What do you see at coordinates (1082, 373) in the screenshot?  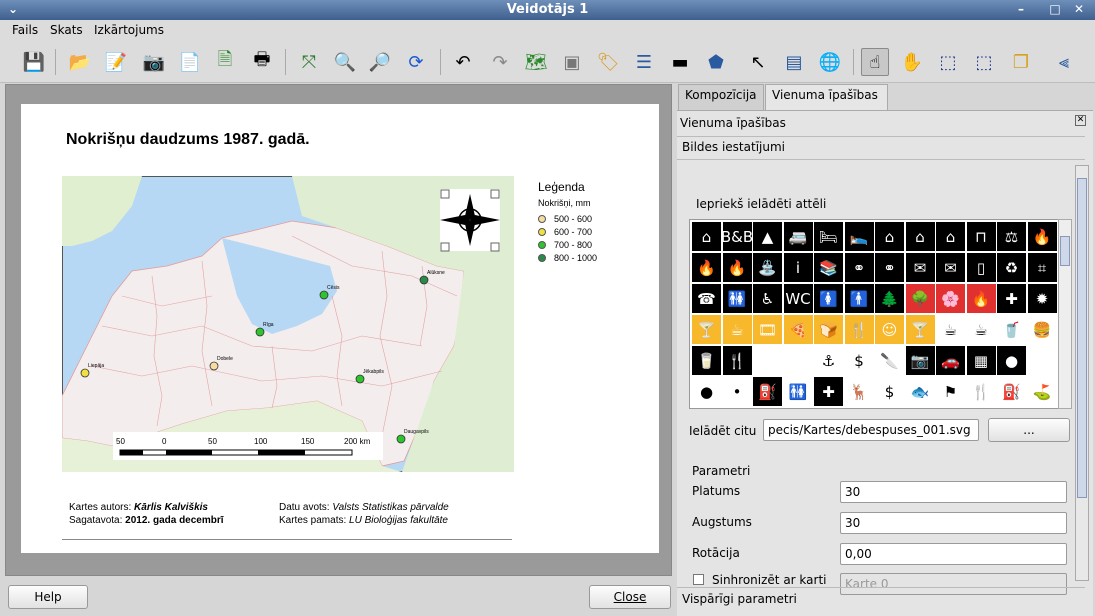 I see `dock-scrollbar` at bounding box center [1082, 373].